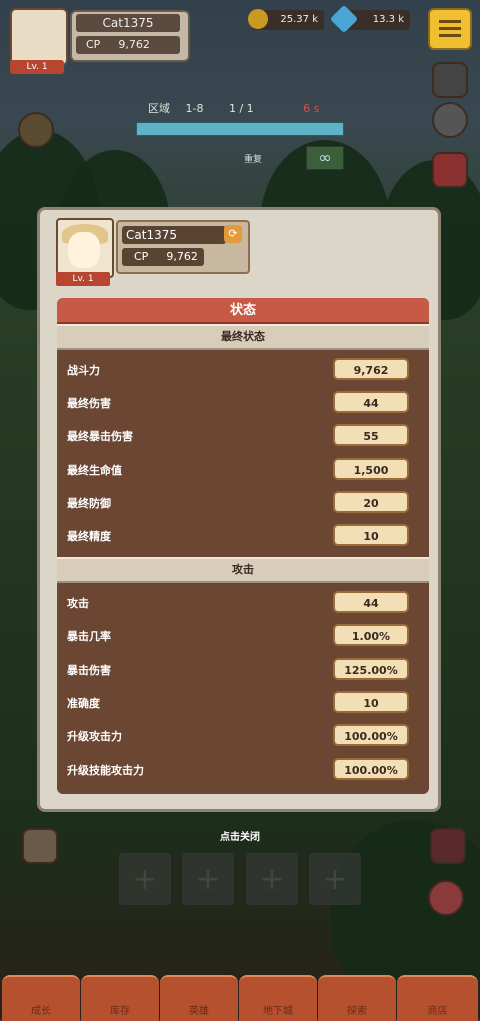 This screenshot has height=1021, width=480. Describe the element at coordinates (41, 998) in the screenshot. I see `nav-growth: 成长` at that location.